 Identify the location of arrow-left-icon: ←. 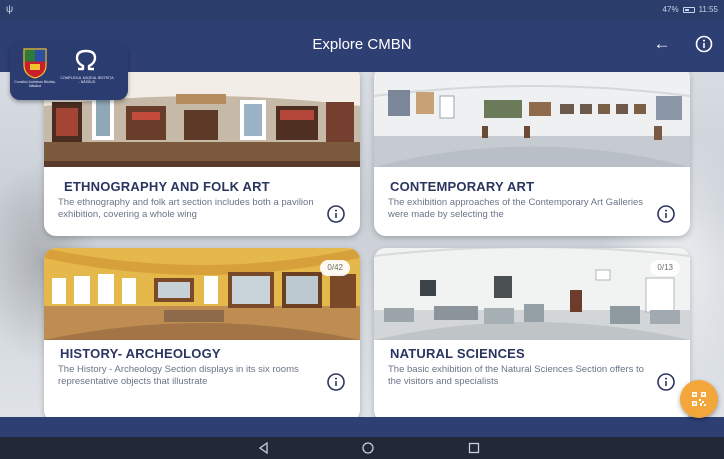
(662, 44).